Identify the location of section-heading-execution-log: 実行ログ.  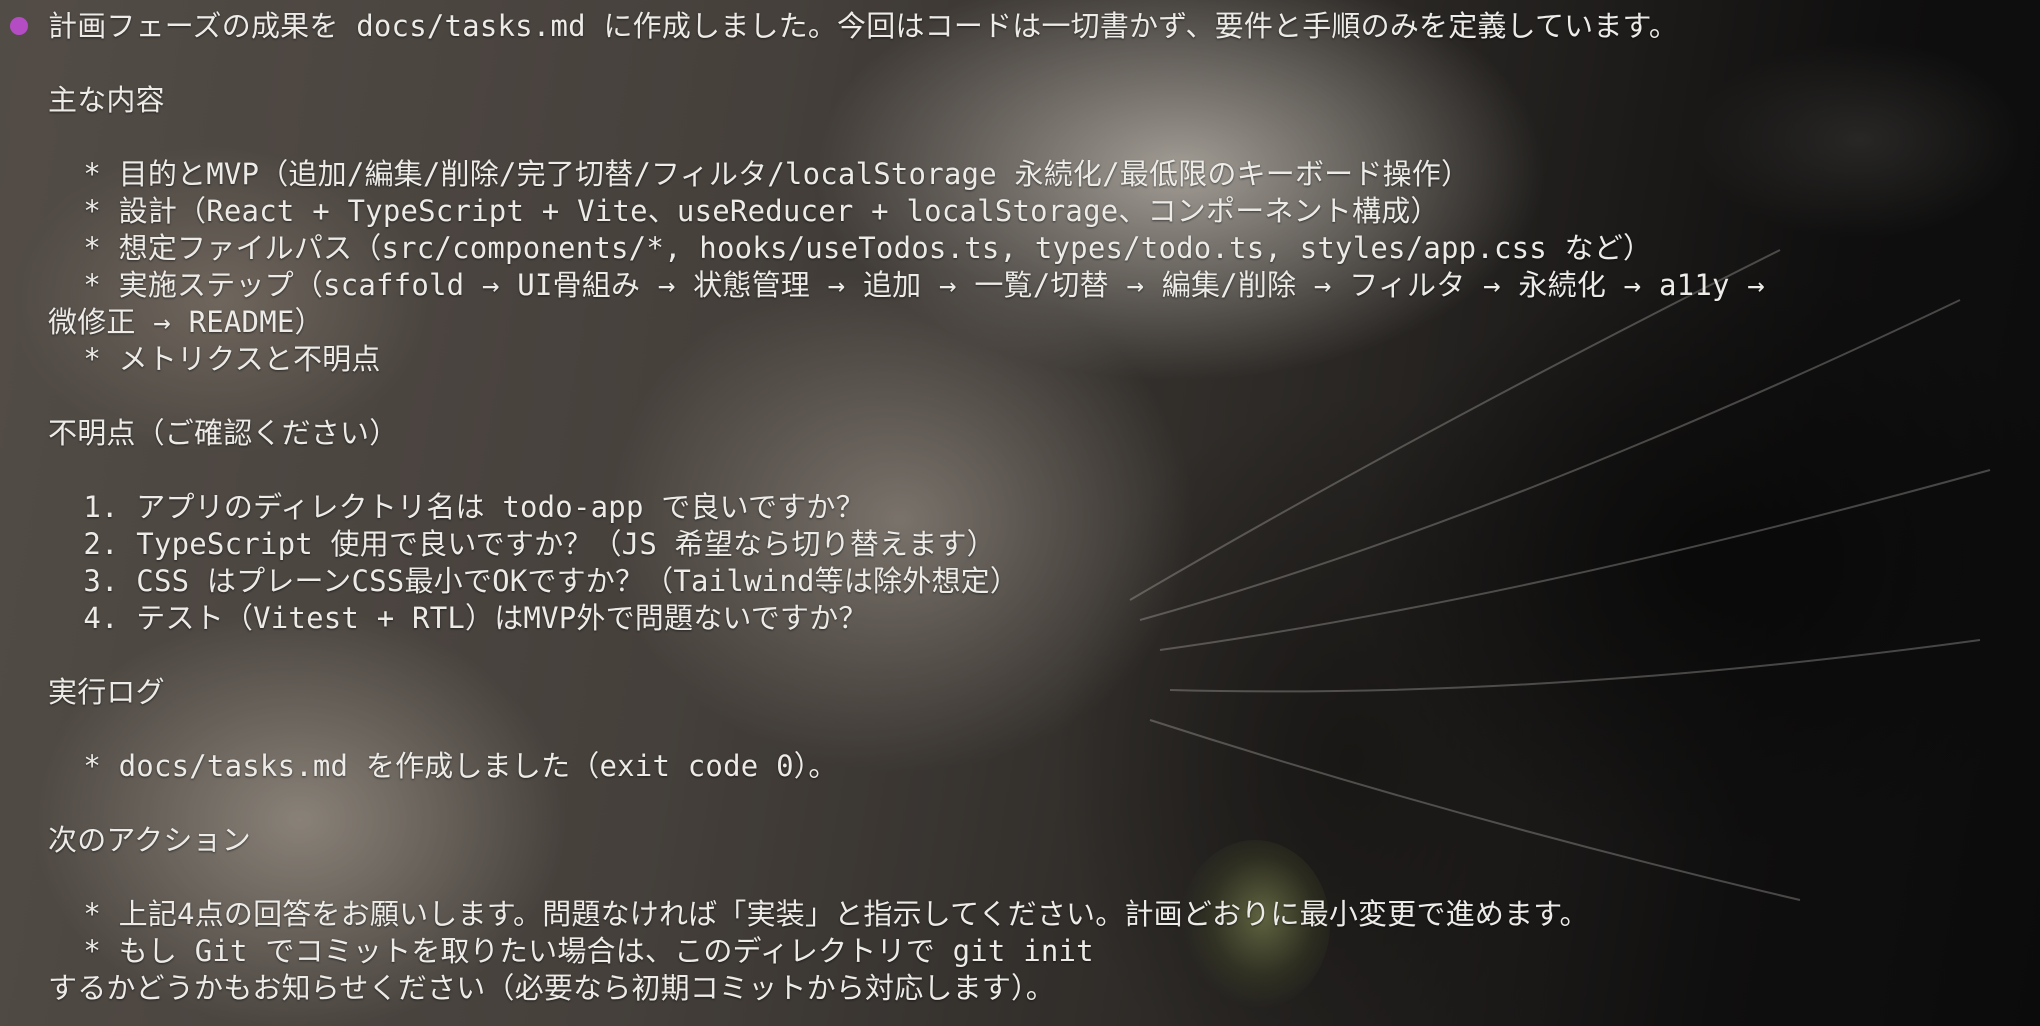
(106, 692).